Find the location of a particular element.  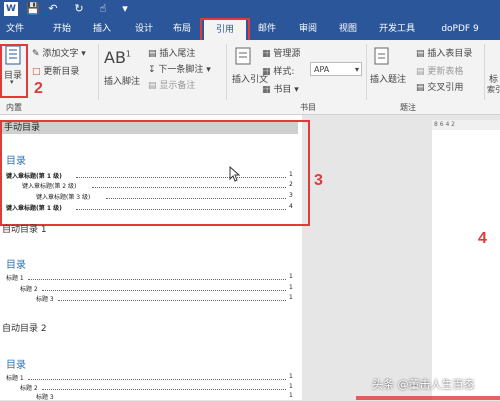

caption-icon is located at coordinates (381, 56).